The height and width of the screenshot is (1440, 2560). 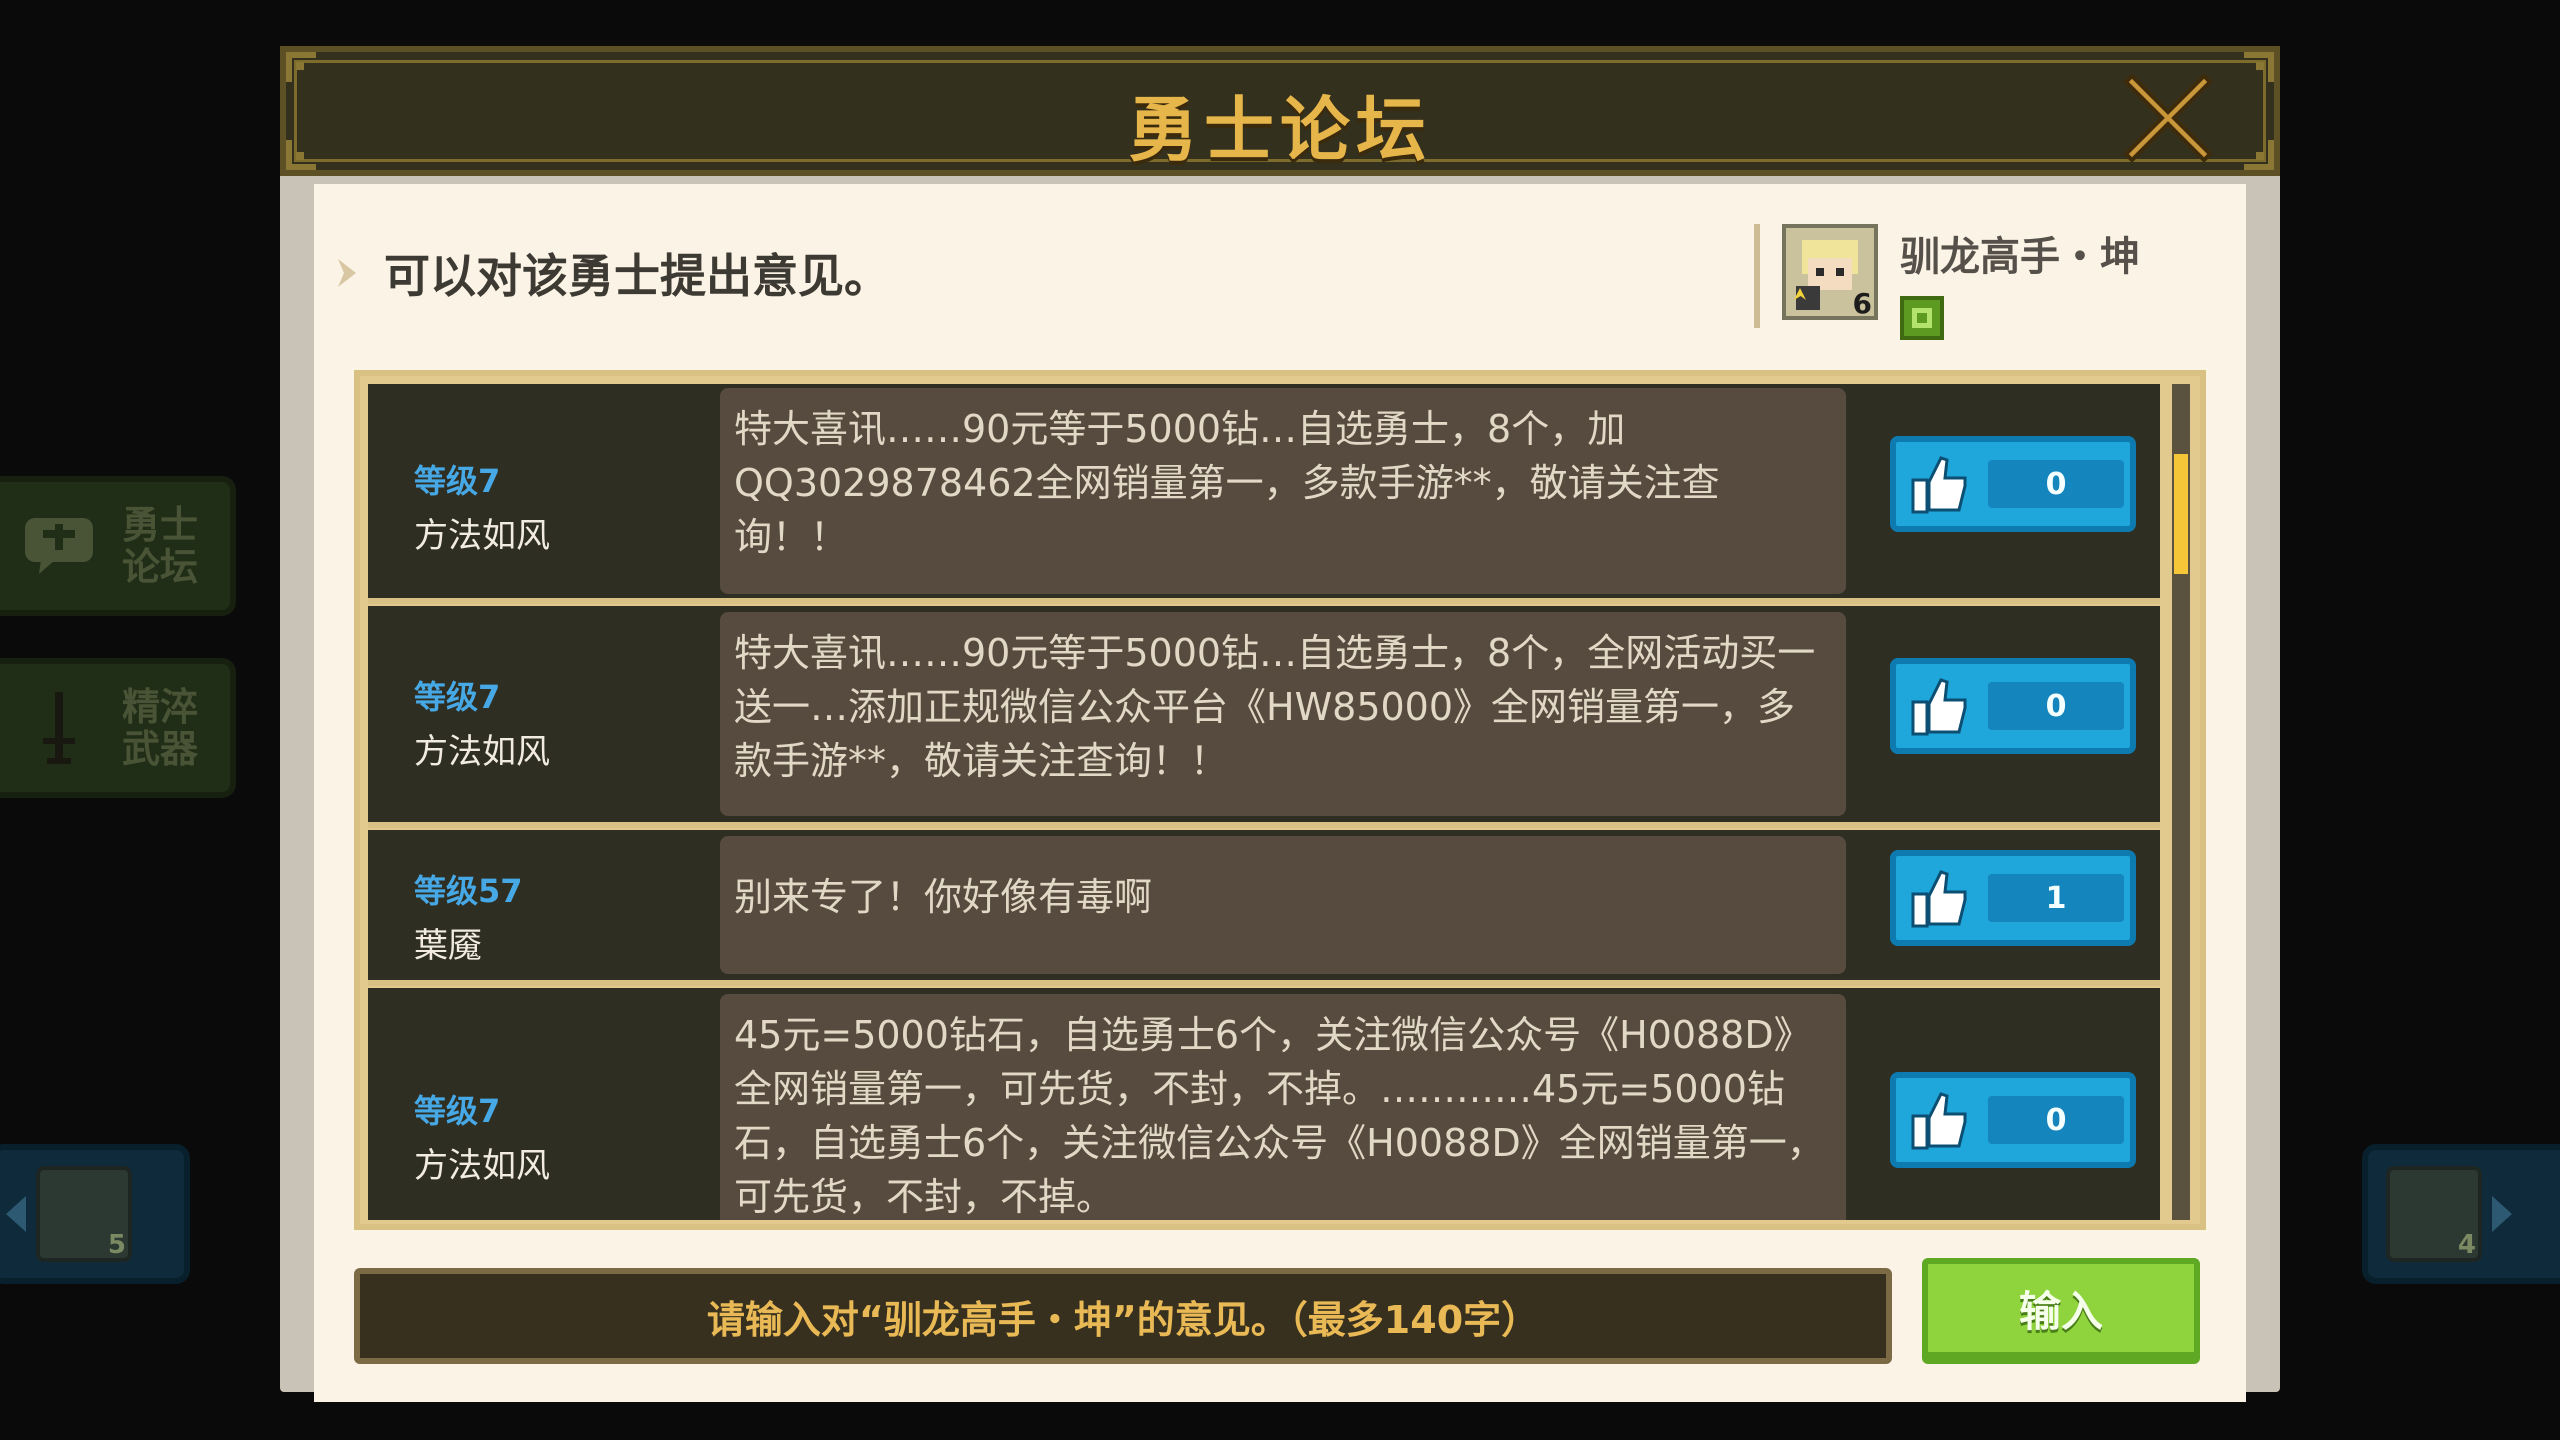 I want to click on like-count: 1, so click(x=2056, y=898).